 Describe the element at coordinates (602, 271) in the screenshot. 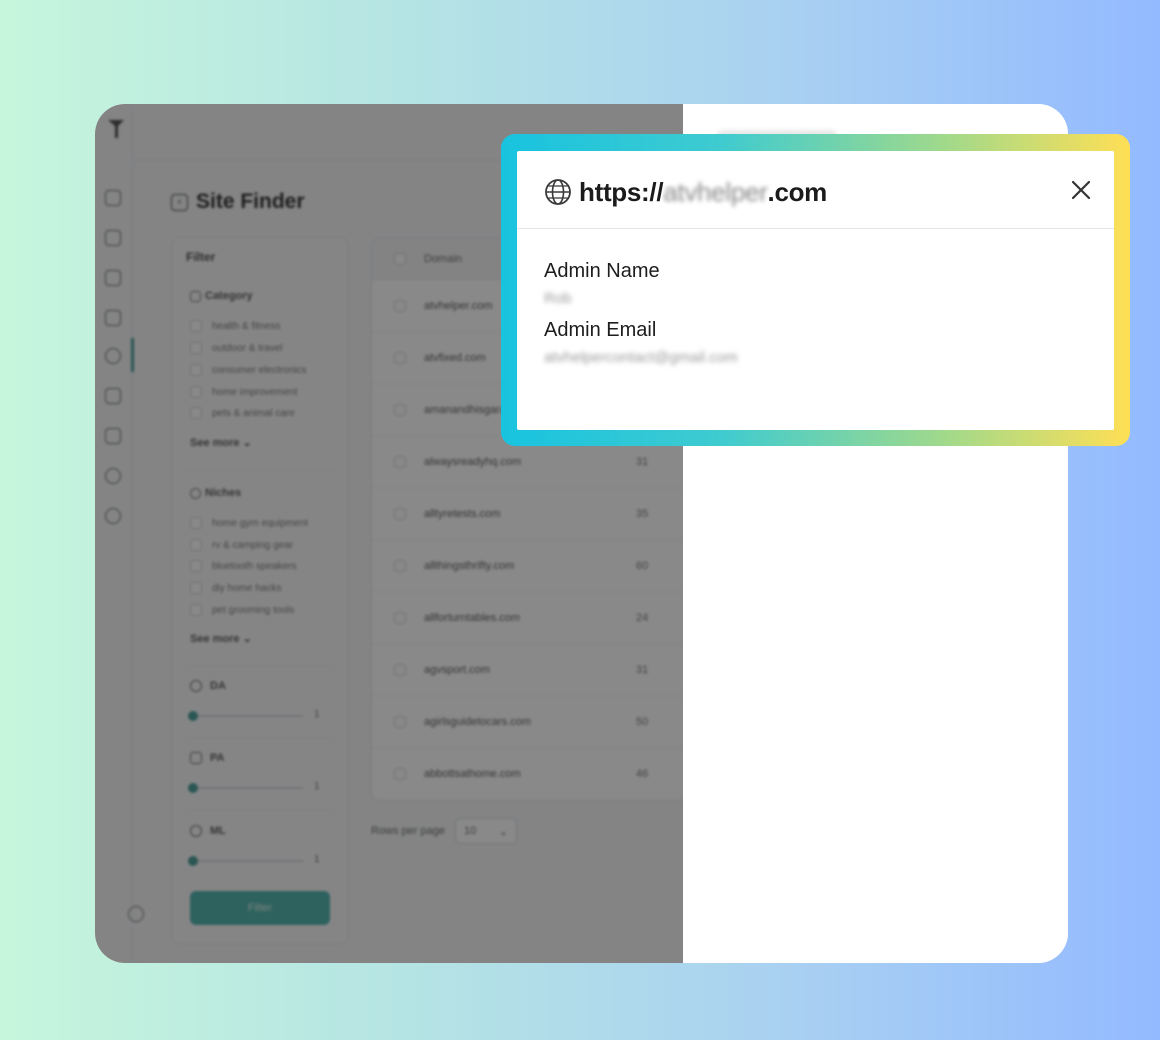

I see `admin-name-label: Admin Name` at that location.